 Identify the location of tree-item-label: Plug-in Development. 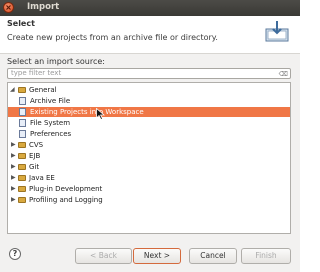
(66, 189).